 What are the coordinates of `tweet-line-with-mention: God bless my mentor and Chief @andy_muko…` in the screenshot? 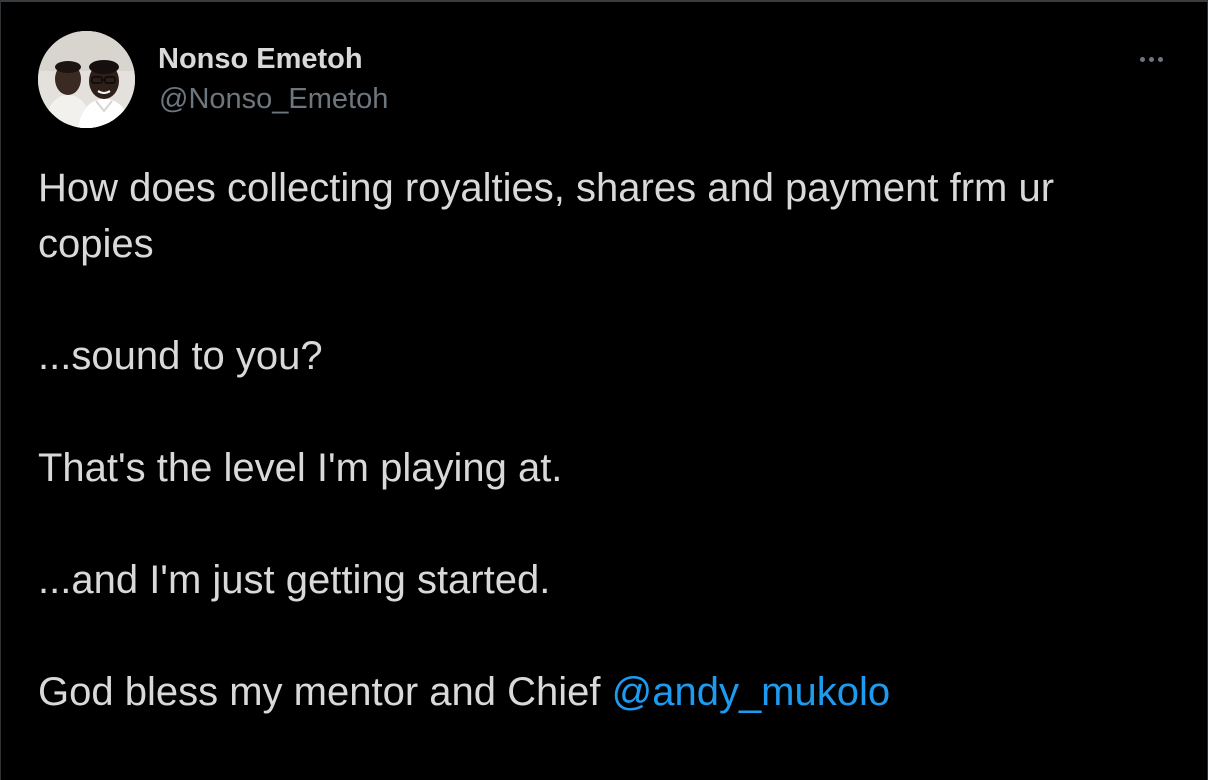 It's located at (608, 692).